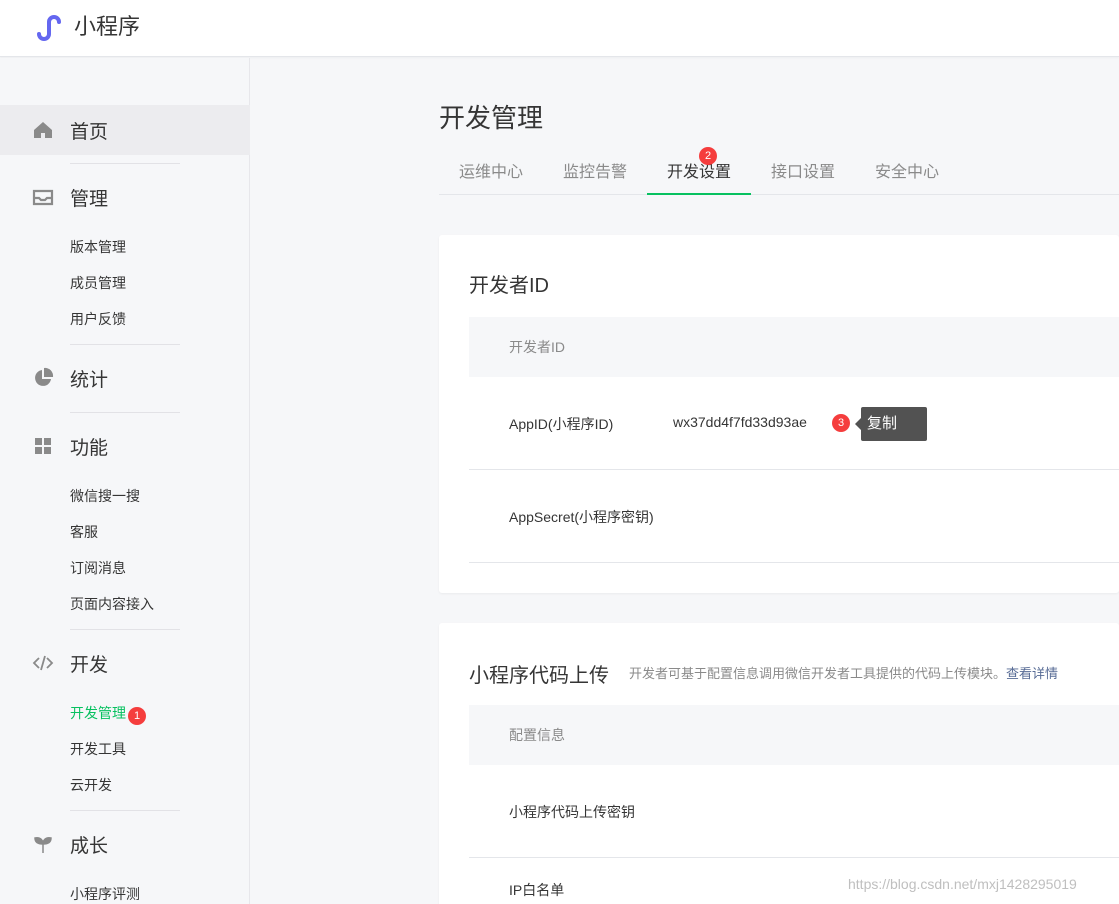 This screenshot has width=1119, height=904. Describe the element at coordinates (98, 568) in the screenshot. I see `sidebar-item-subscribe-message: 订阅消息` at that location.